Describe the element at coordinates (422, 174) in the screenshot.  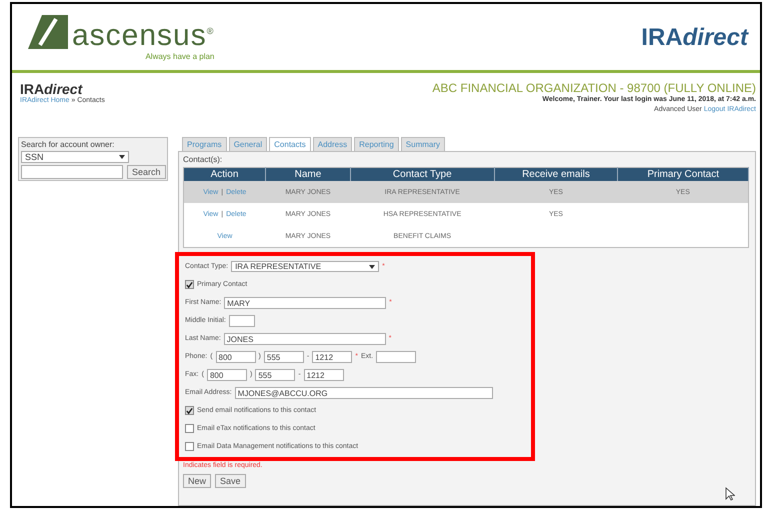
I see `column-header: Contact Type` at that location.